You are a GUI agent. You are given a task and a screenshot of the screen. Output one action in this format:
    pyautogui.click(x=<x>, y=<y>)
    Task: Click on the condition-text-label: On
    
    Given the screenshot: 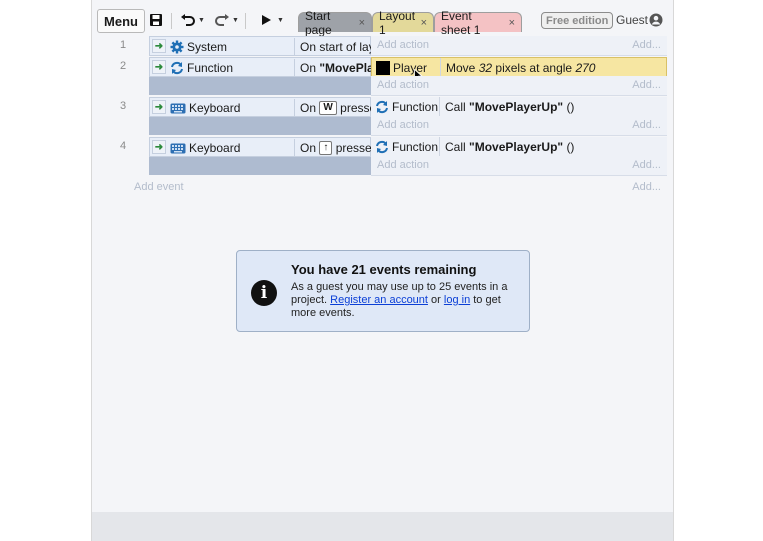 What is the action you would take?
    pyautogui.click(x=308, y=148)
    